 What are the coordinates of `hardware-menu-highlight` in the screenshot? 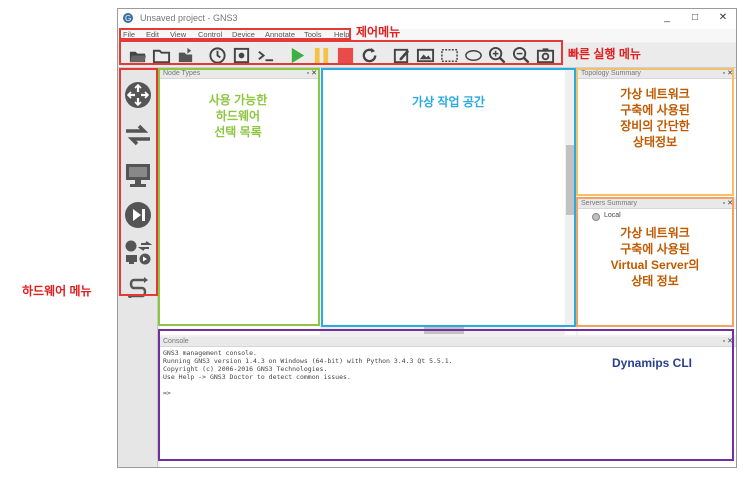 It's located at (138, 182).